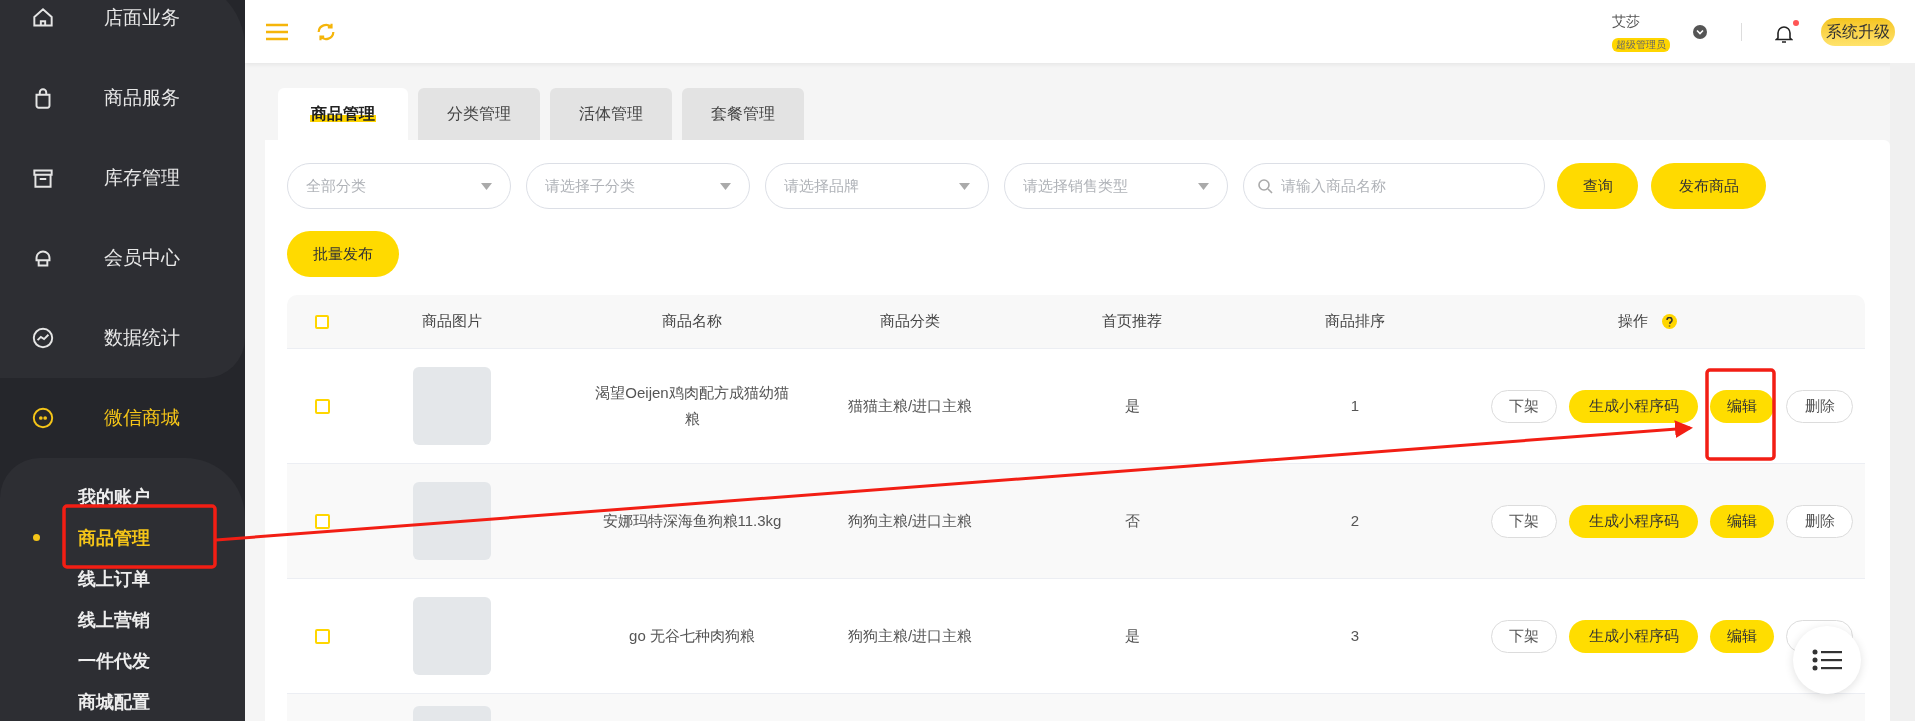 This screenshot has height=721, width=1915. I want to click on chevron-down-icon, so click(1700, 31).